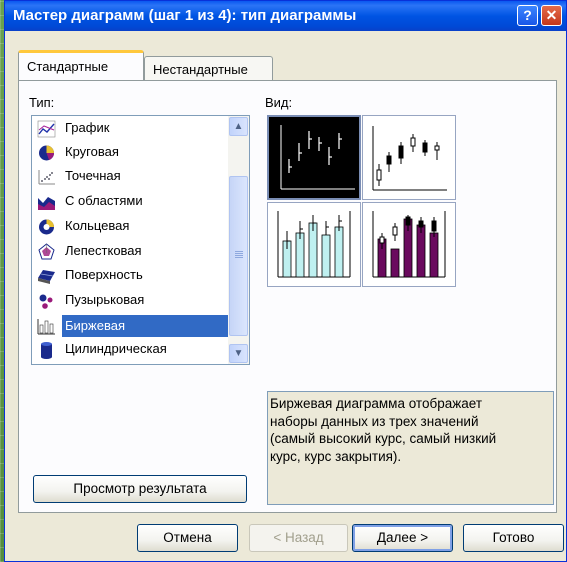  Describe the element at coordinates (376, 403) in the screenshot. I see `description-line: Биржевая диаграмма отображает` at that location.